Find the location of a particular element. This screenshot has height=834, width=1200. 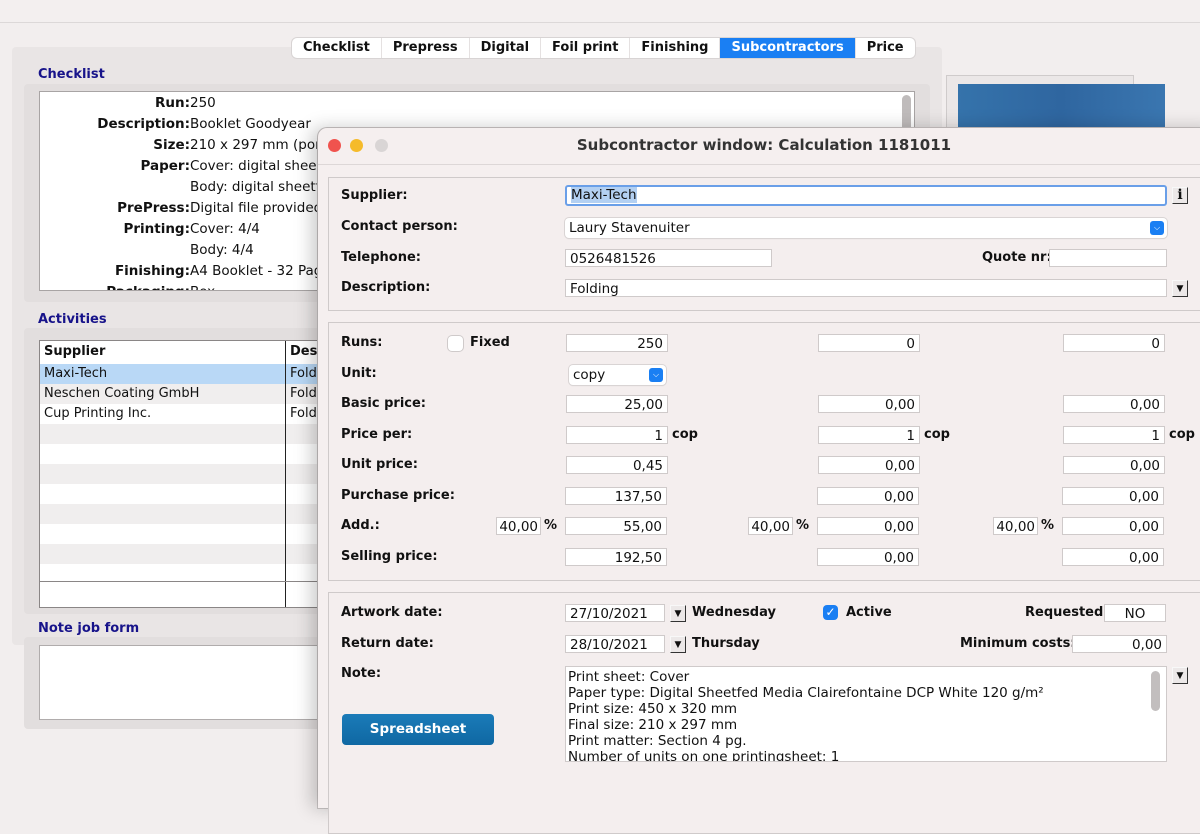

unit-price-input-3: 0,00 is located at coordinates (1114, 465).